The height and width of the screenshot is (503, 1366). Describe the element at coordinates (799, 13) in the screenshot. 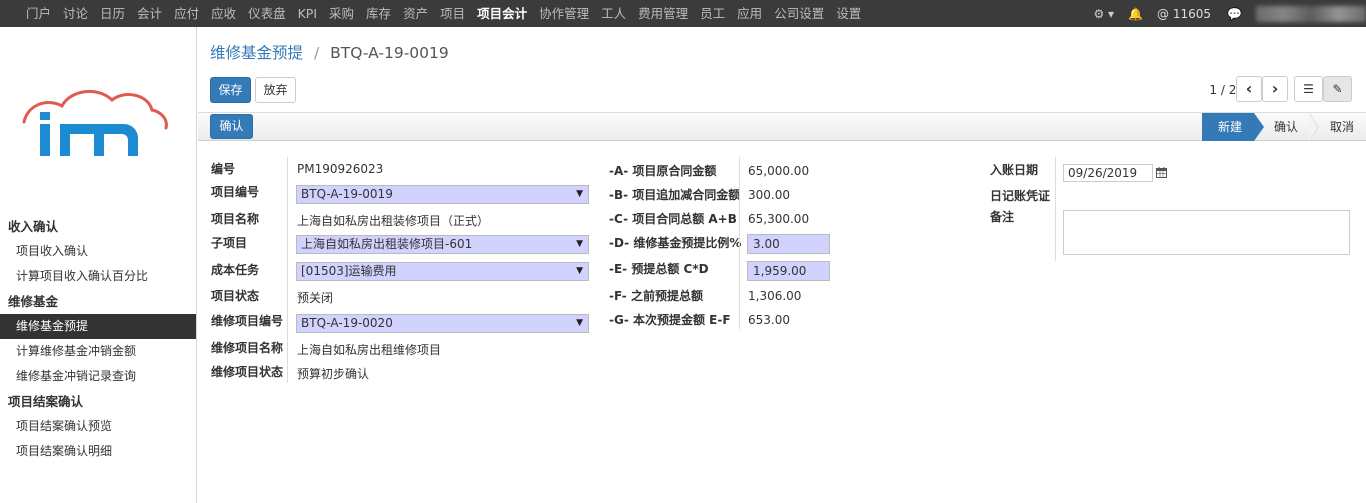

I see `top-menu-item: 公司设置` at that location.